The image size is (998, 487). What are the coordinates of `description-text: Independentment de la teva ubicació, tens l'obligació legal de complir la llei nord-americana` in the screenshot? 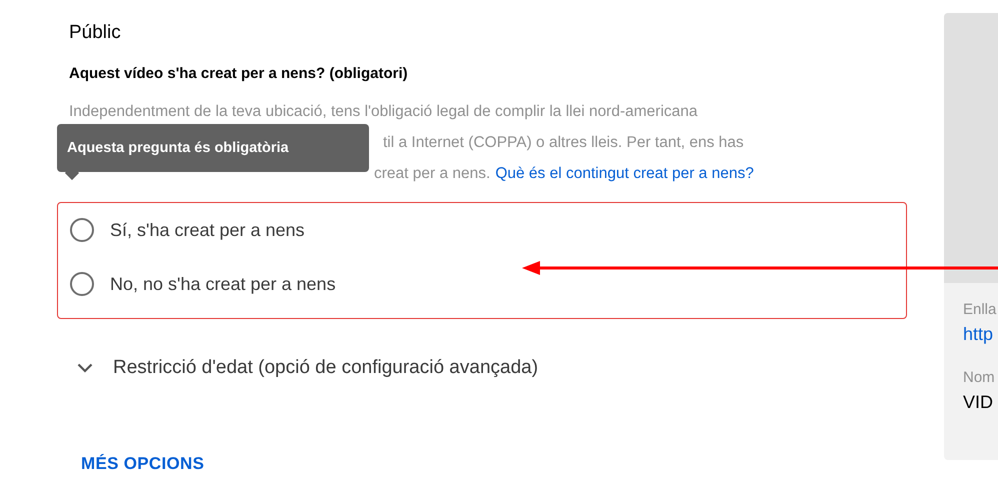 It's located at (383, 112).